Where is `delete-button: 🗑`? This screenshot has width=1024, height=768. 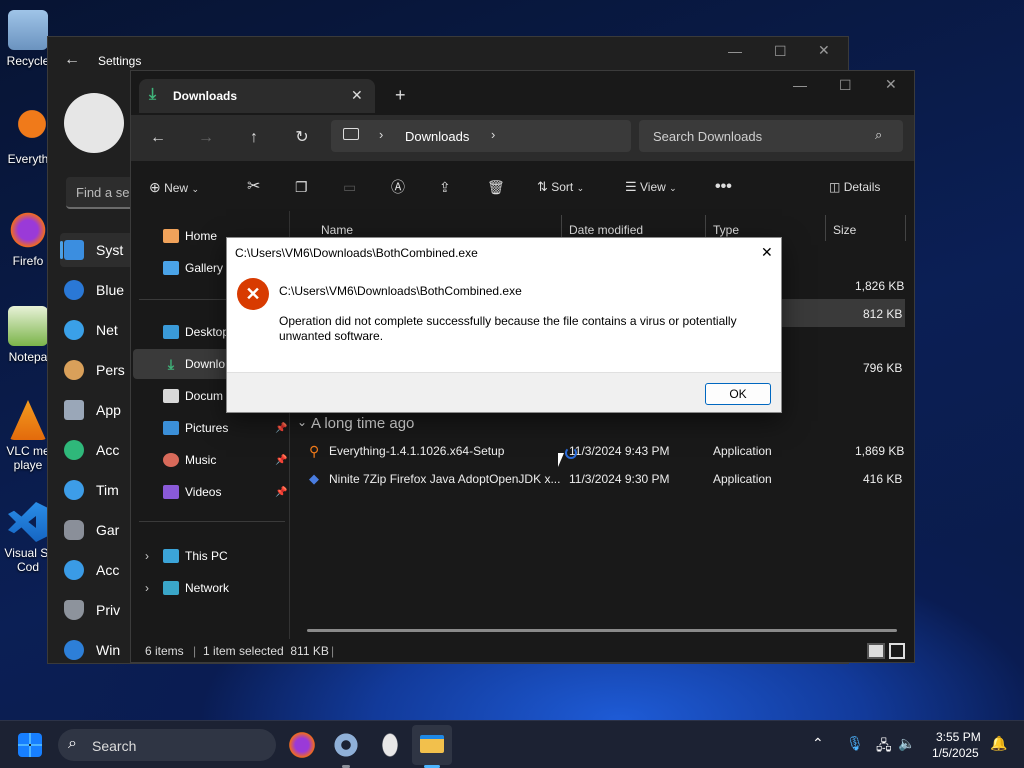
delete-button: 🗑 is located at coordinates (496, 187).